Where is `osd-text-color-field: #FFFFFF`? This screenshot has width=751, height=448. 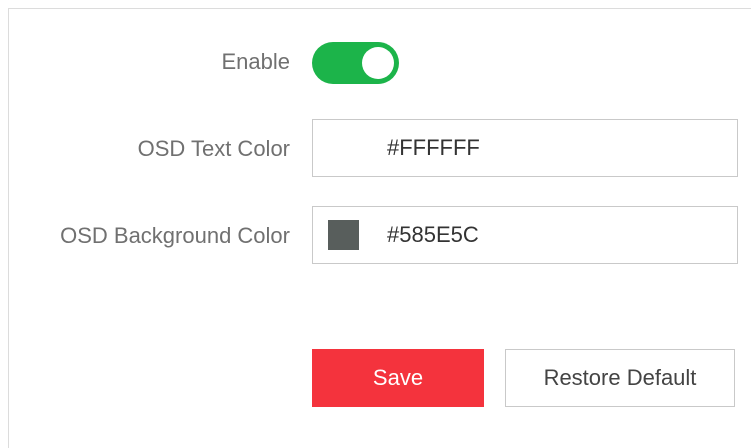
osd-text-color-field: #FFFFFF is located at coordinates (525, 148).